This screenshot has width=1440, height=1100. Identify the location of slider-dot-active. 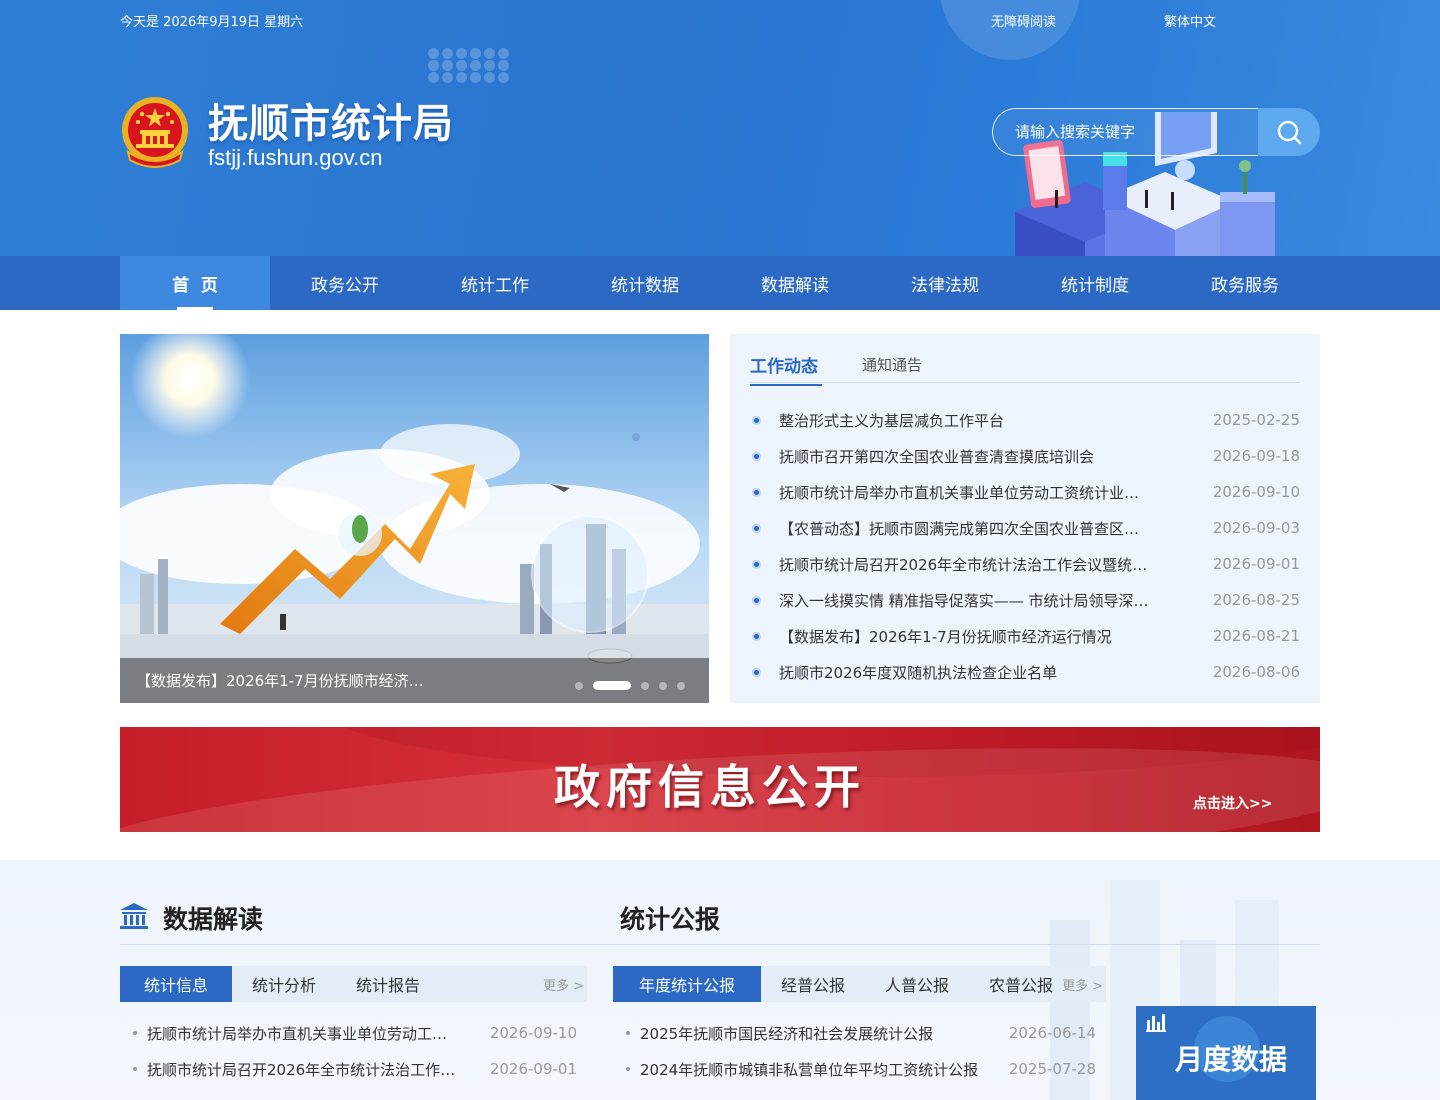
(612, 685).